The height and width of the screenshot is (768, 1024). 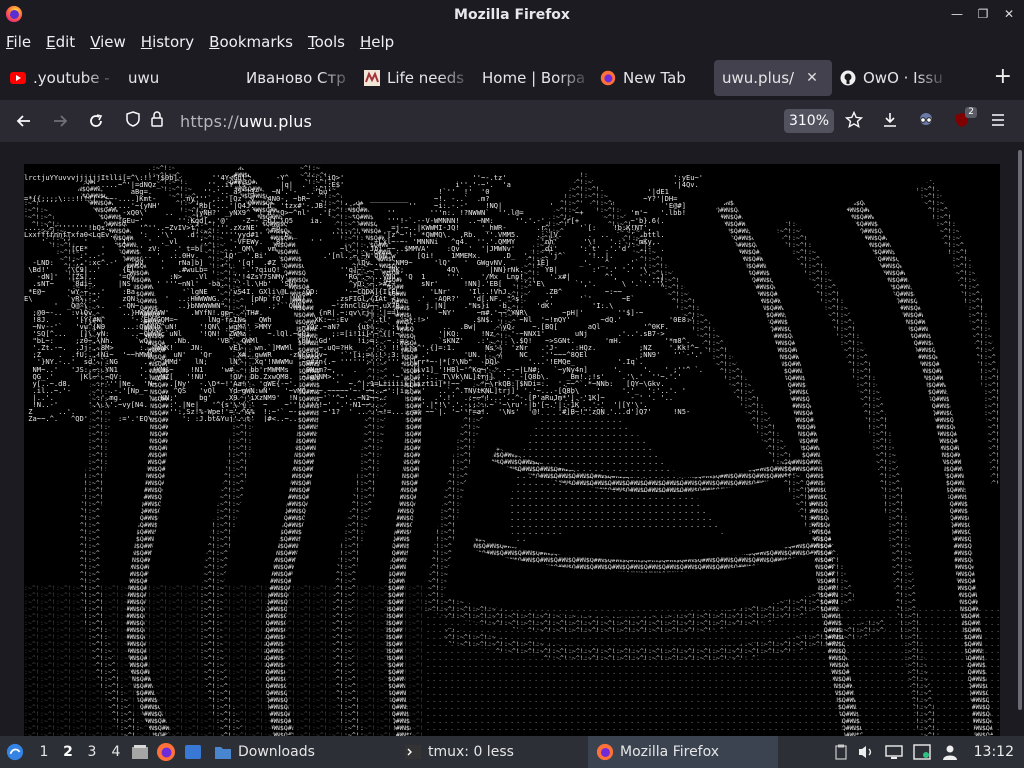 I want to click on tab-borpa: Home | Borpa, so click(x=533, y=78).